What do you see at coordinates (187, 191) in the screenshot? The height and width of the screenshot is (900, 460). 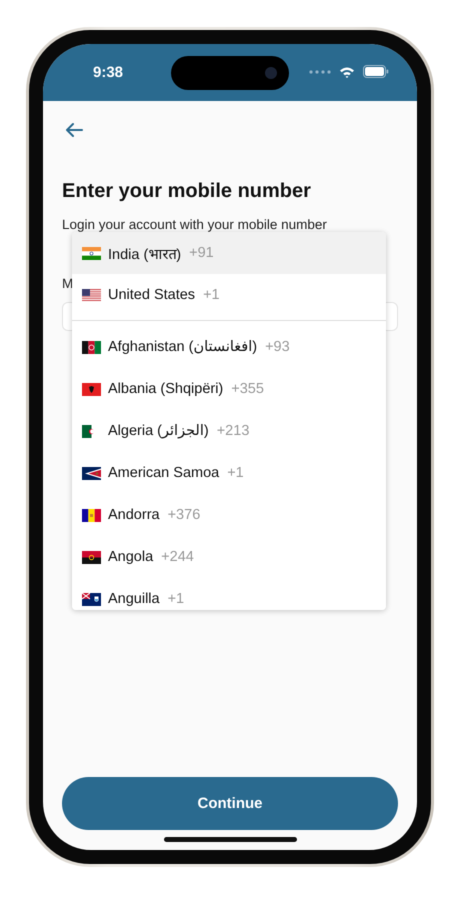 I see `page-title: Enter your mobile number` at bounding box center [187, 191].